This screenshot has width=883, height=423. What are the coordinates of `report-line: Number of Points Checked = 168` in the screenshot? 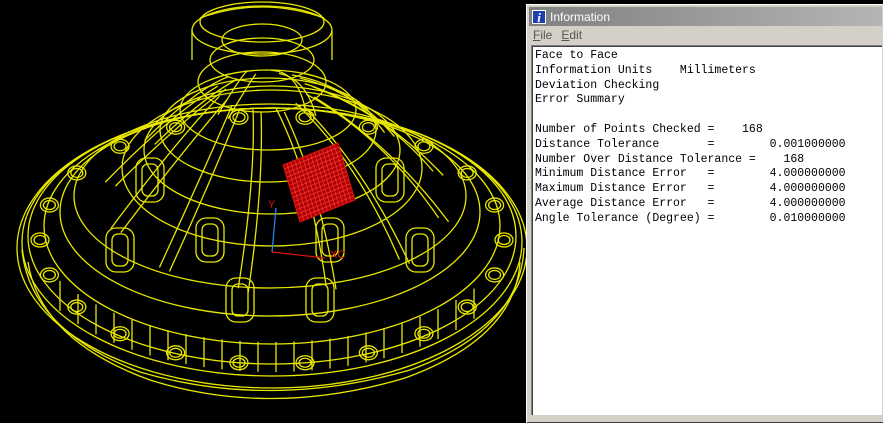 It's located at (649, 129).